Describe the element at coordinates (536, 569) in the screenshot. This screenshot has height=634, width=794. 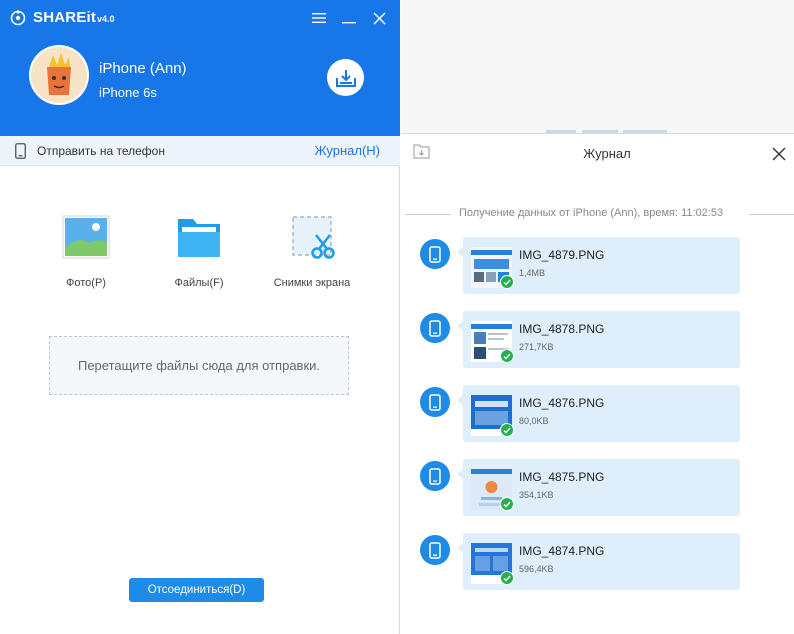
I see `file-size: 596,4KB` at that location.